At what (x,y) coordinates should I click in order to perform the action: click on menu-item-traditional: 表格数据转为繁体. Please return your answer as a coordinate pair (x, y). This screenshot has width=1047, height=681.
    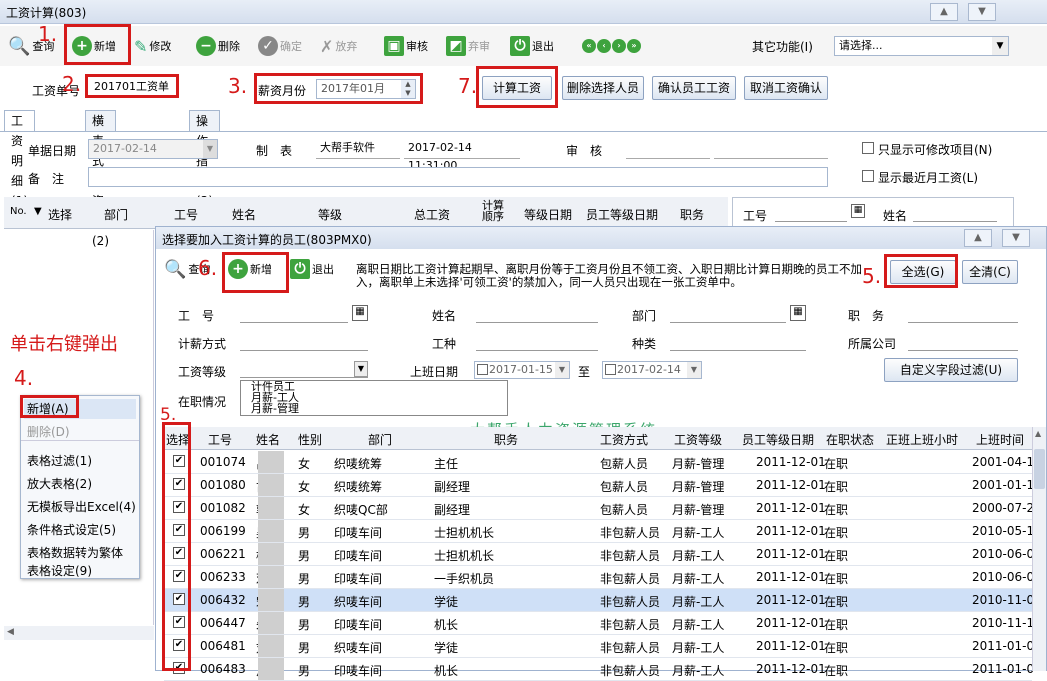
    Looking at the image, I should click on (75, 552).